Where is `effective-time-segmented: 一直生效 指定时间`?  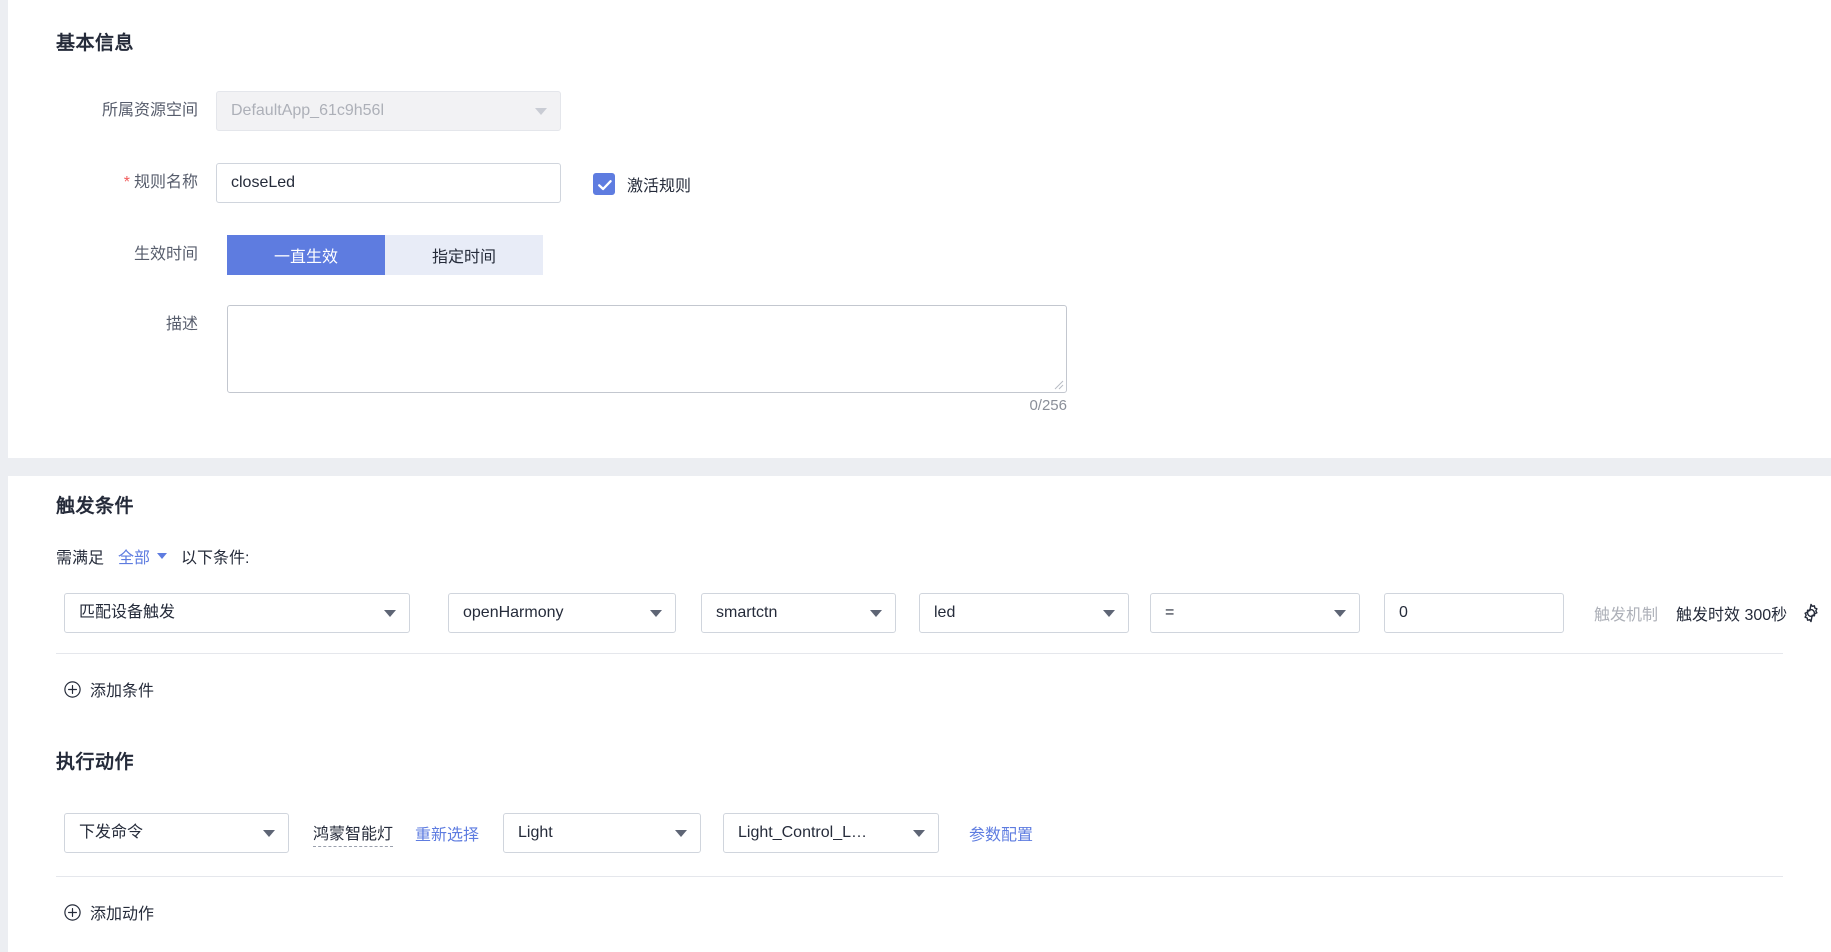 effective-time-segmented: 一直生效 指定时间 is located at coordinates (385, 255).